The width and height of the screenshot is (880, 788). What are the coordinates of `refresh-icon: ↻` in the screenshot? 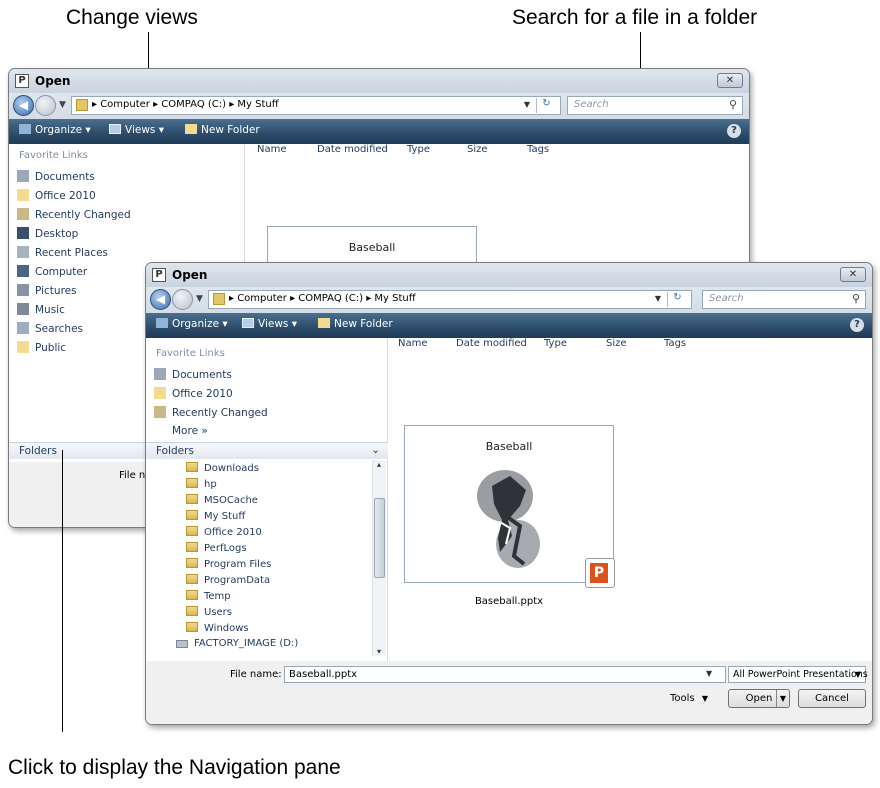 It's located at (546, 103).